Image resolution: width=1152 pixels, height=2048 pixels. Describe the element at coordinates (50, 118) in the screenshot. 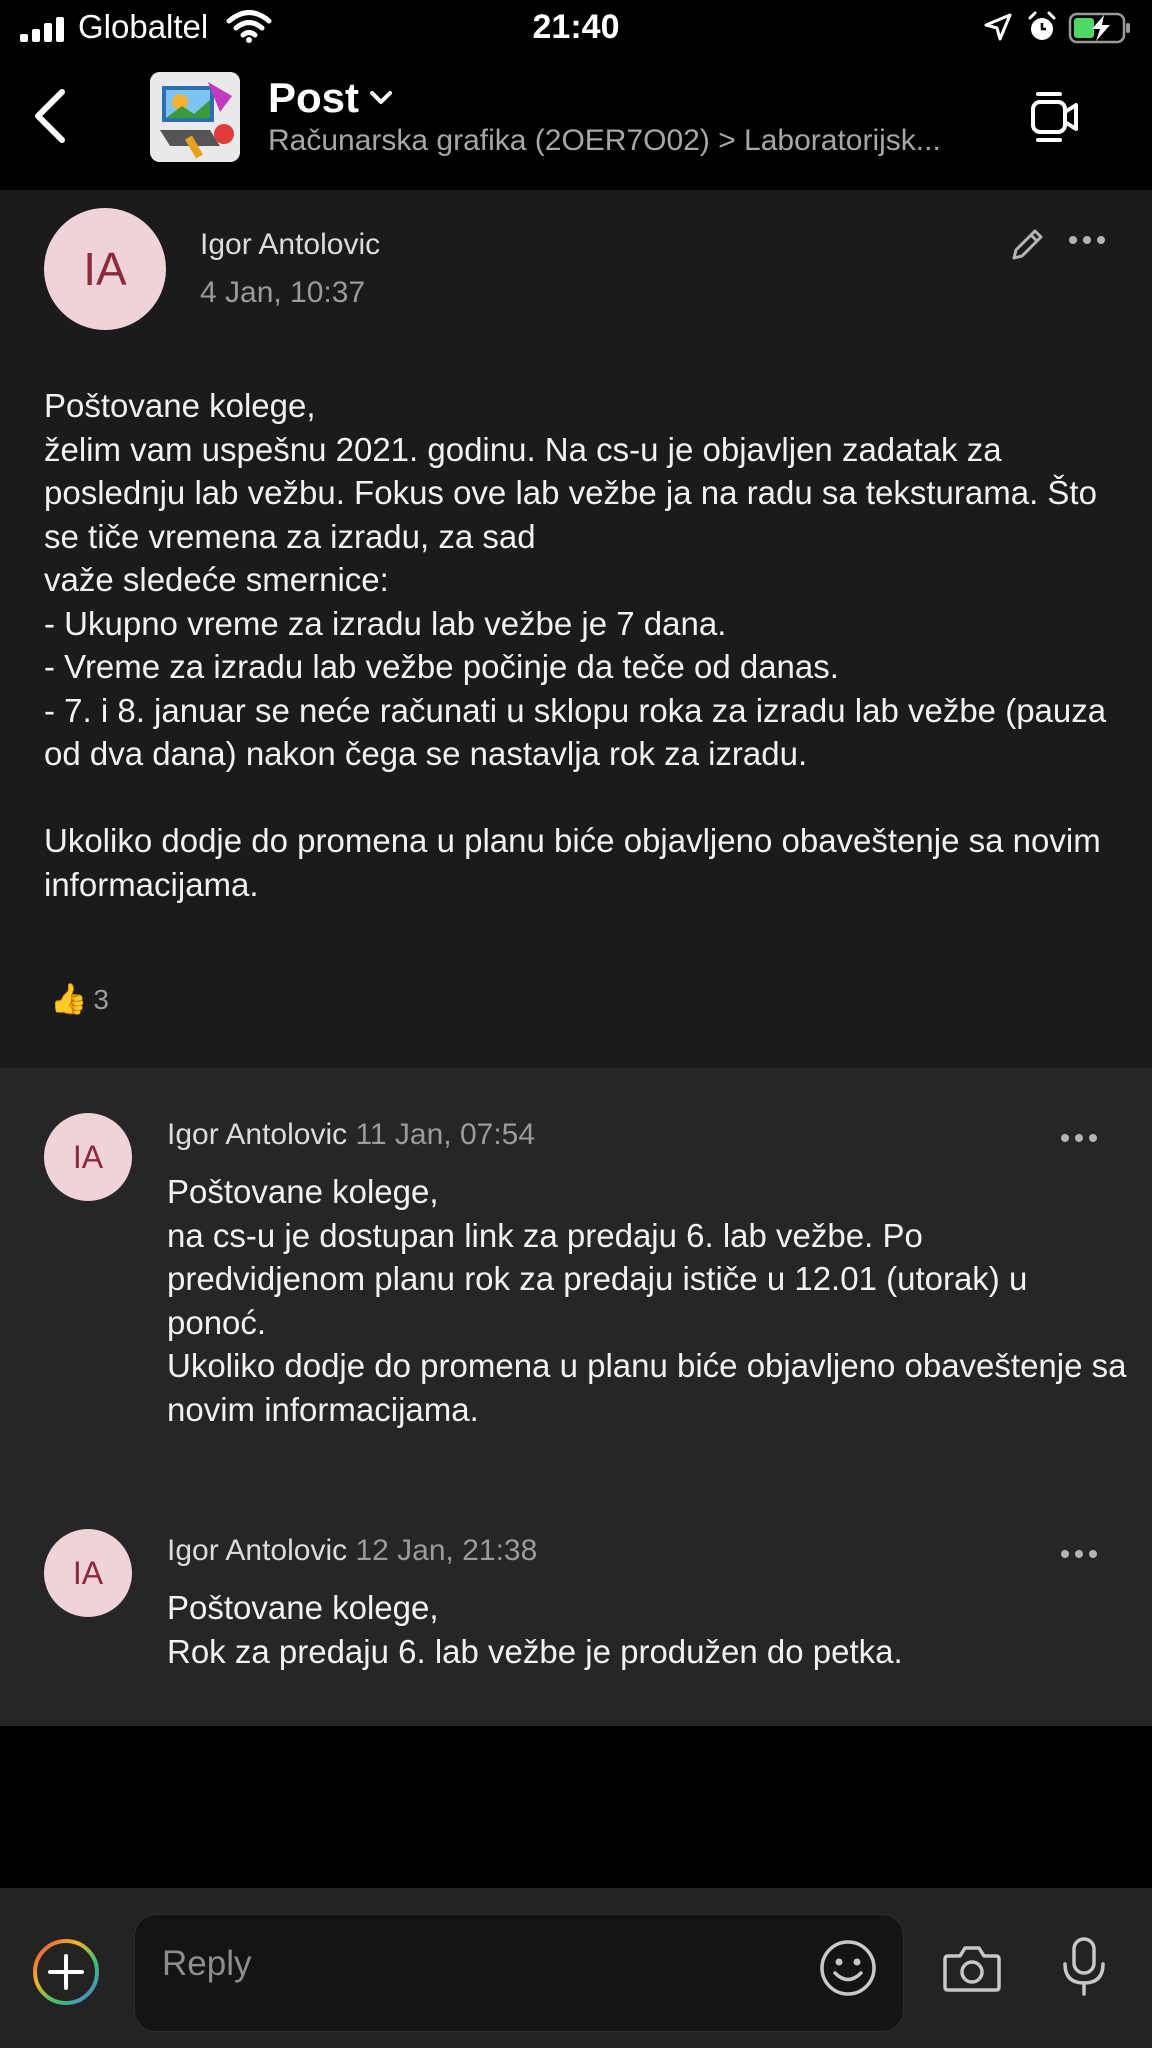

I see `back-button` at that location.